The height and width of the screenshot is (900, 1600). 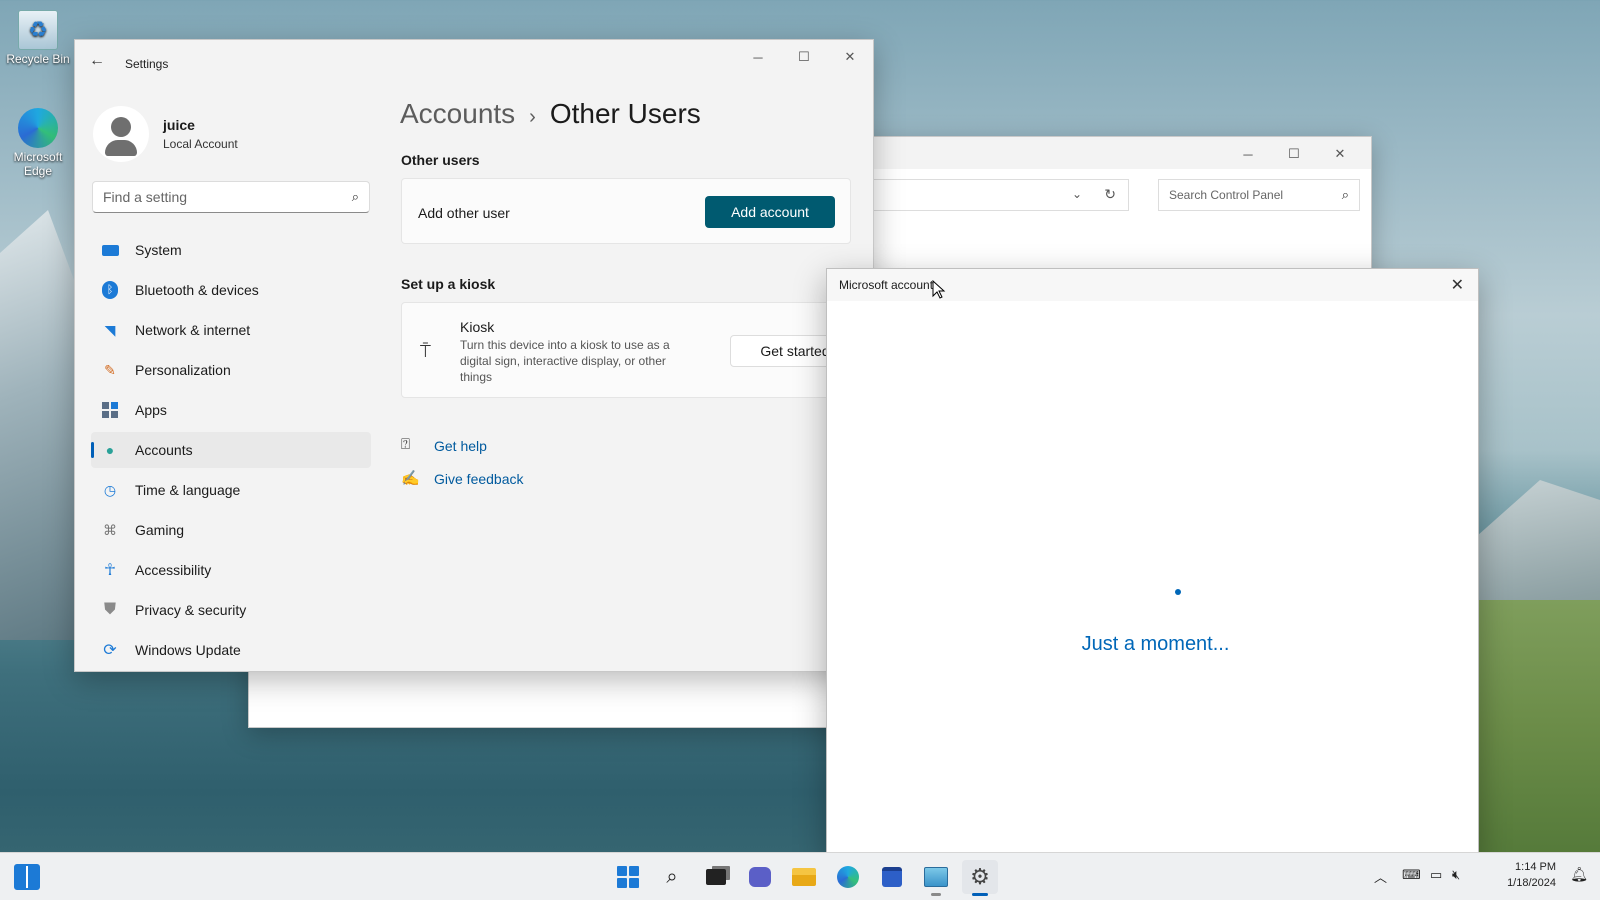 I want to click on task-view-button, so click(x=716, y=877).